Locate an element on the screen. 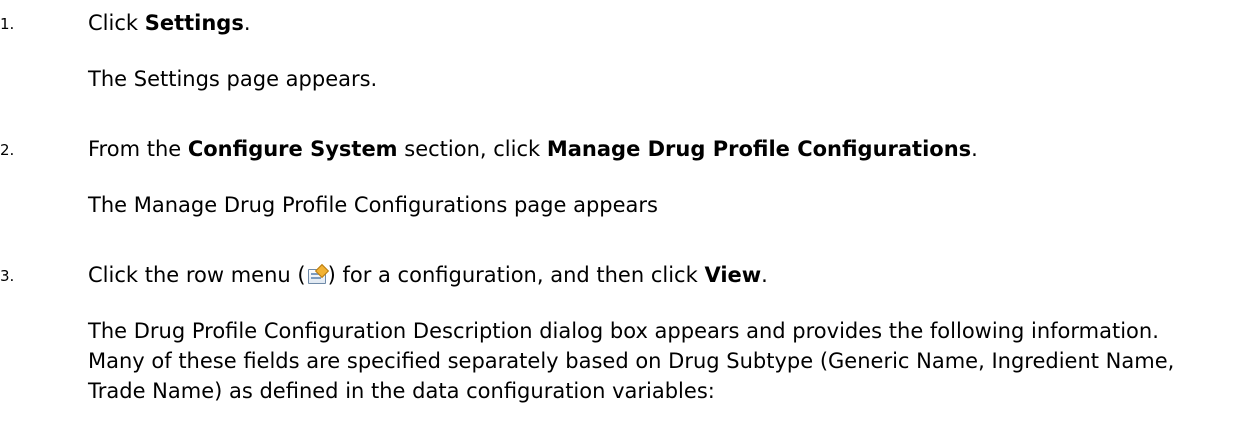 The width and height of the screenshot is (1256, 439). step-instruction: Click Settings. is located at coordinates (169, 23).